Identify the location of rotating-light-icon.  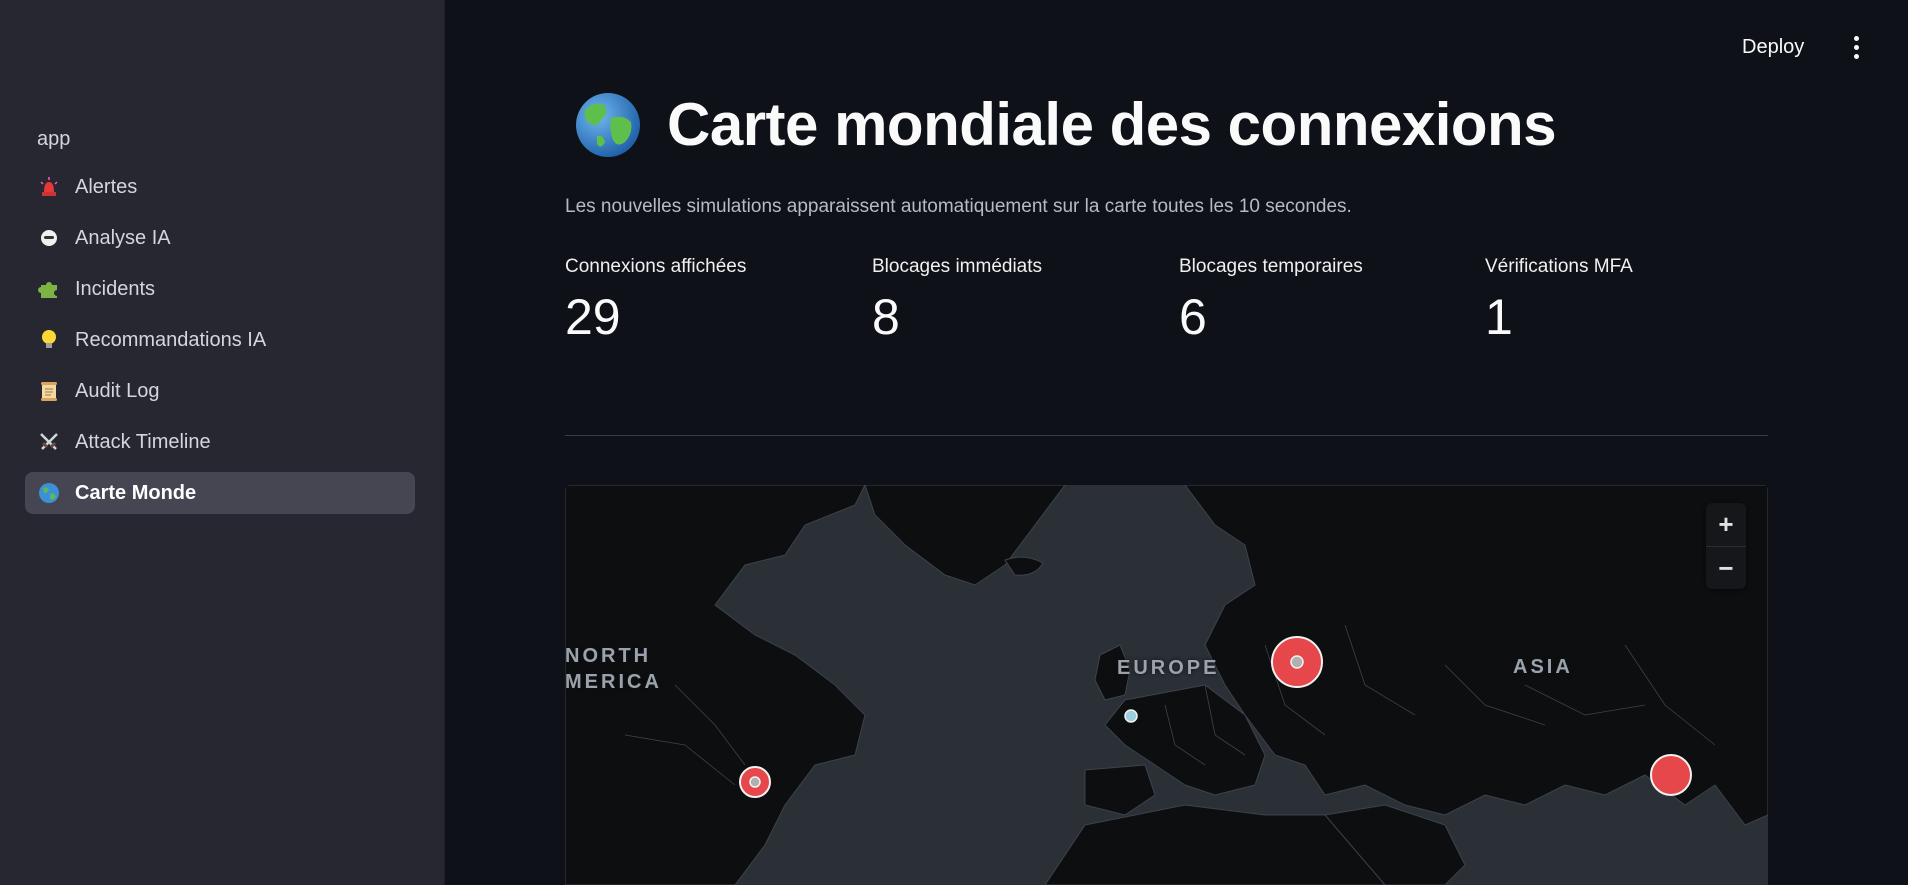
(49, 187).